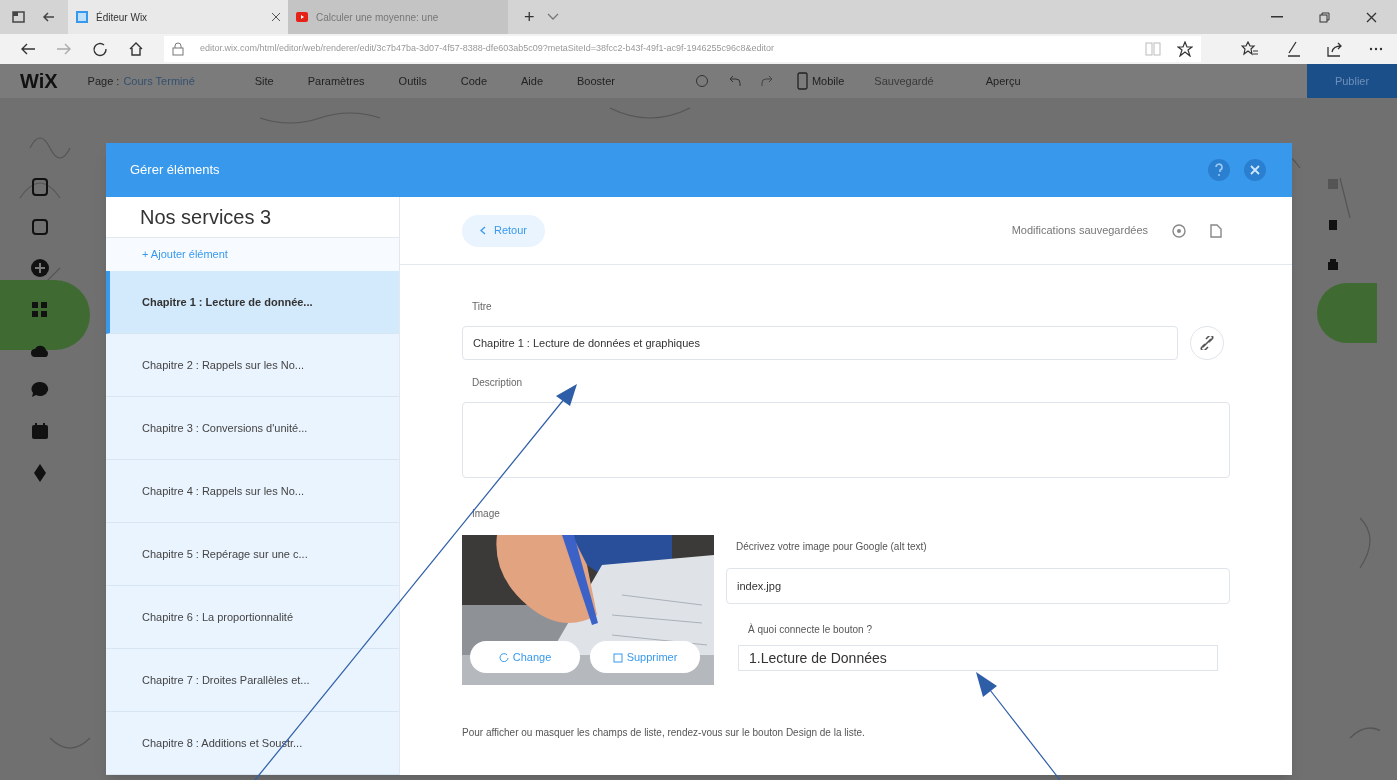 This screenshot has height=780, width=1397. I want to click on redo-icon, so click(766, 81).